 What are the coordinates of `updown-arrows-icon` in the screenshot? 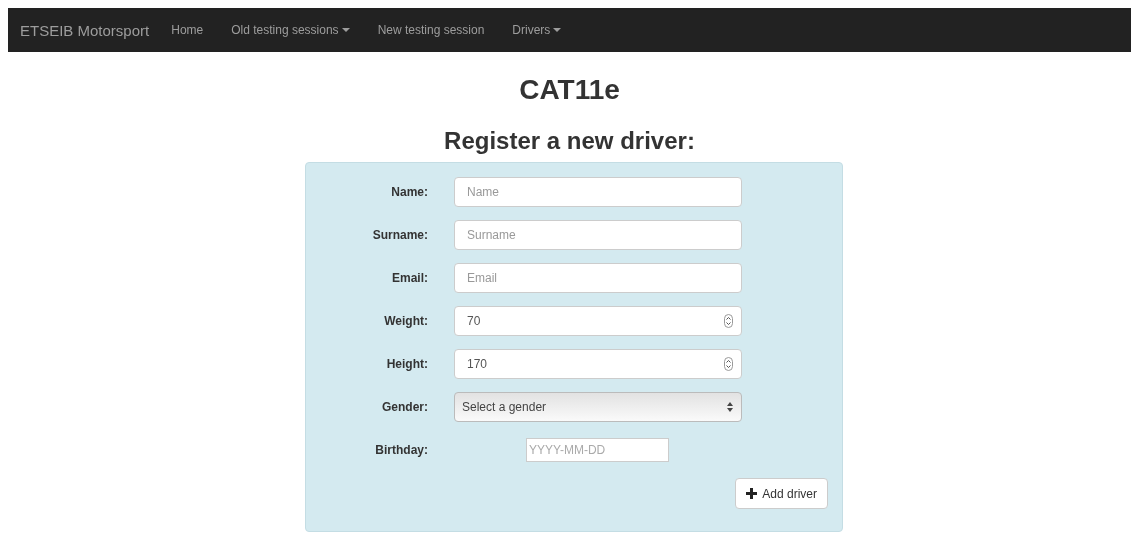 It's located at (730, 407).